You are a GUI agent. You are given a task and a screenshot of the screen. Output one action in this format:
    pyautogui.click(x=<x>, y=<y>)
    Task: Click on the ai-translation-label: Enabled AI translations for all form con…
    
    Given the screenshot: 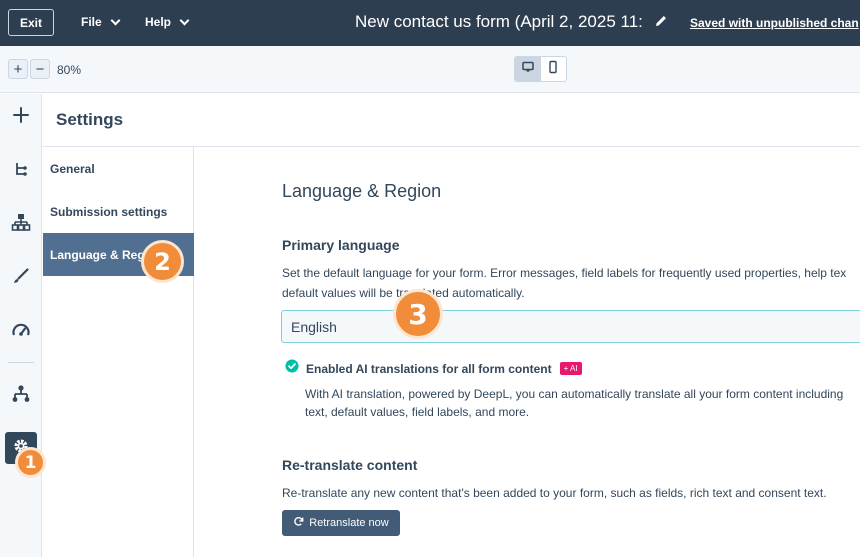 What is the action you would take?
    pyautogui.click(x=429, y=368)
    